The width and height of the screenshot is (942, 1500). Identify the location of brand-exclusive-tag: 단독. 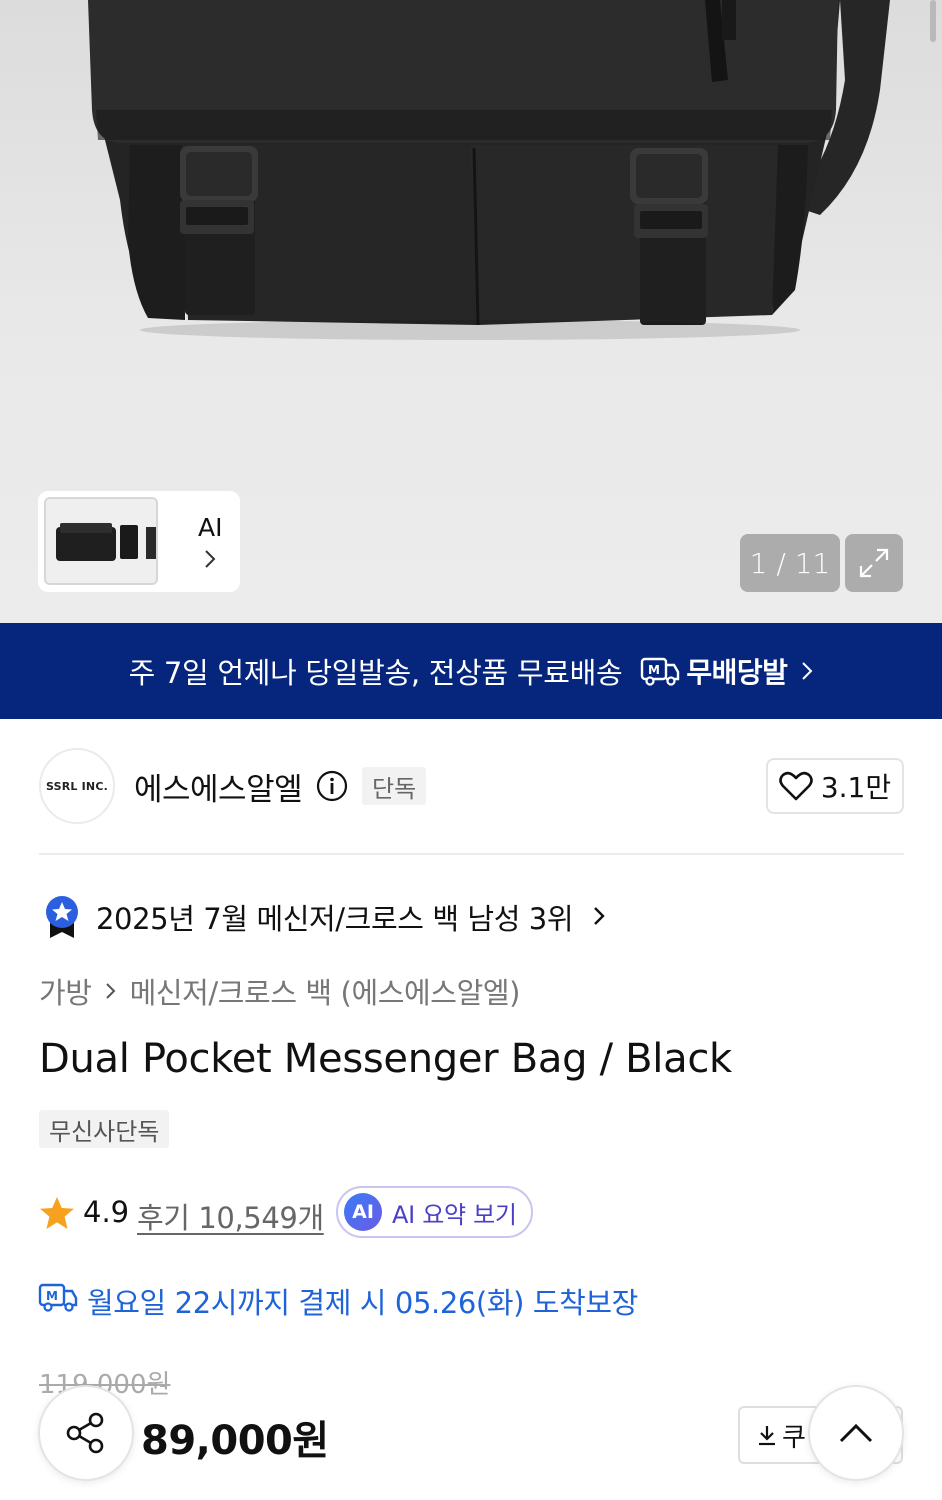
(394, 786).